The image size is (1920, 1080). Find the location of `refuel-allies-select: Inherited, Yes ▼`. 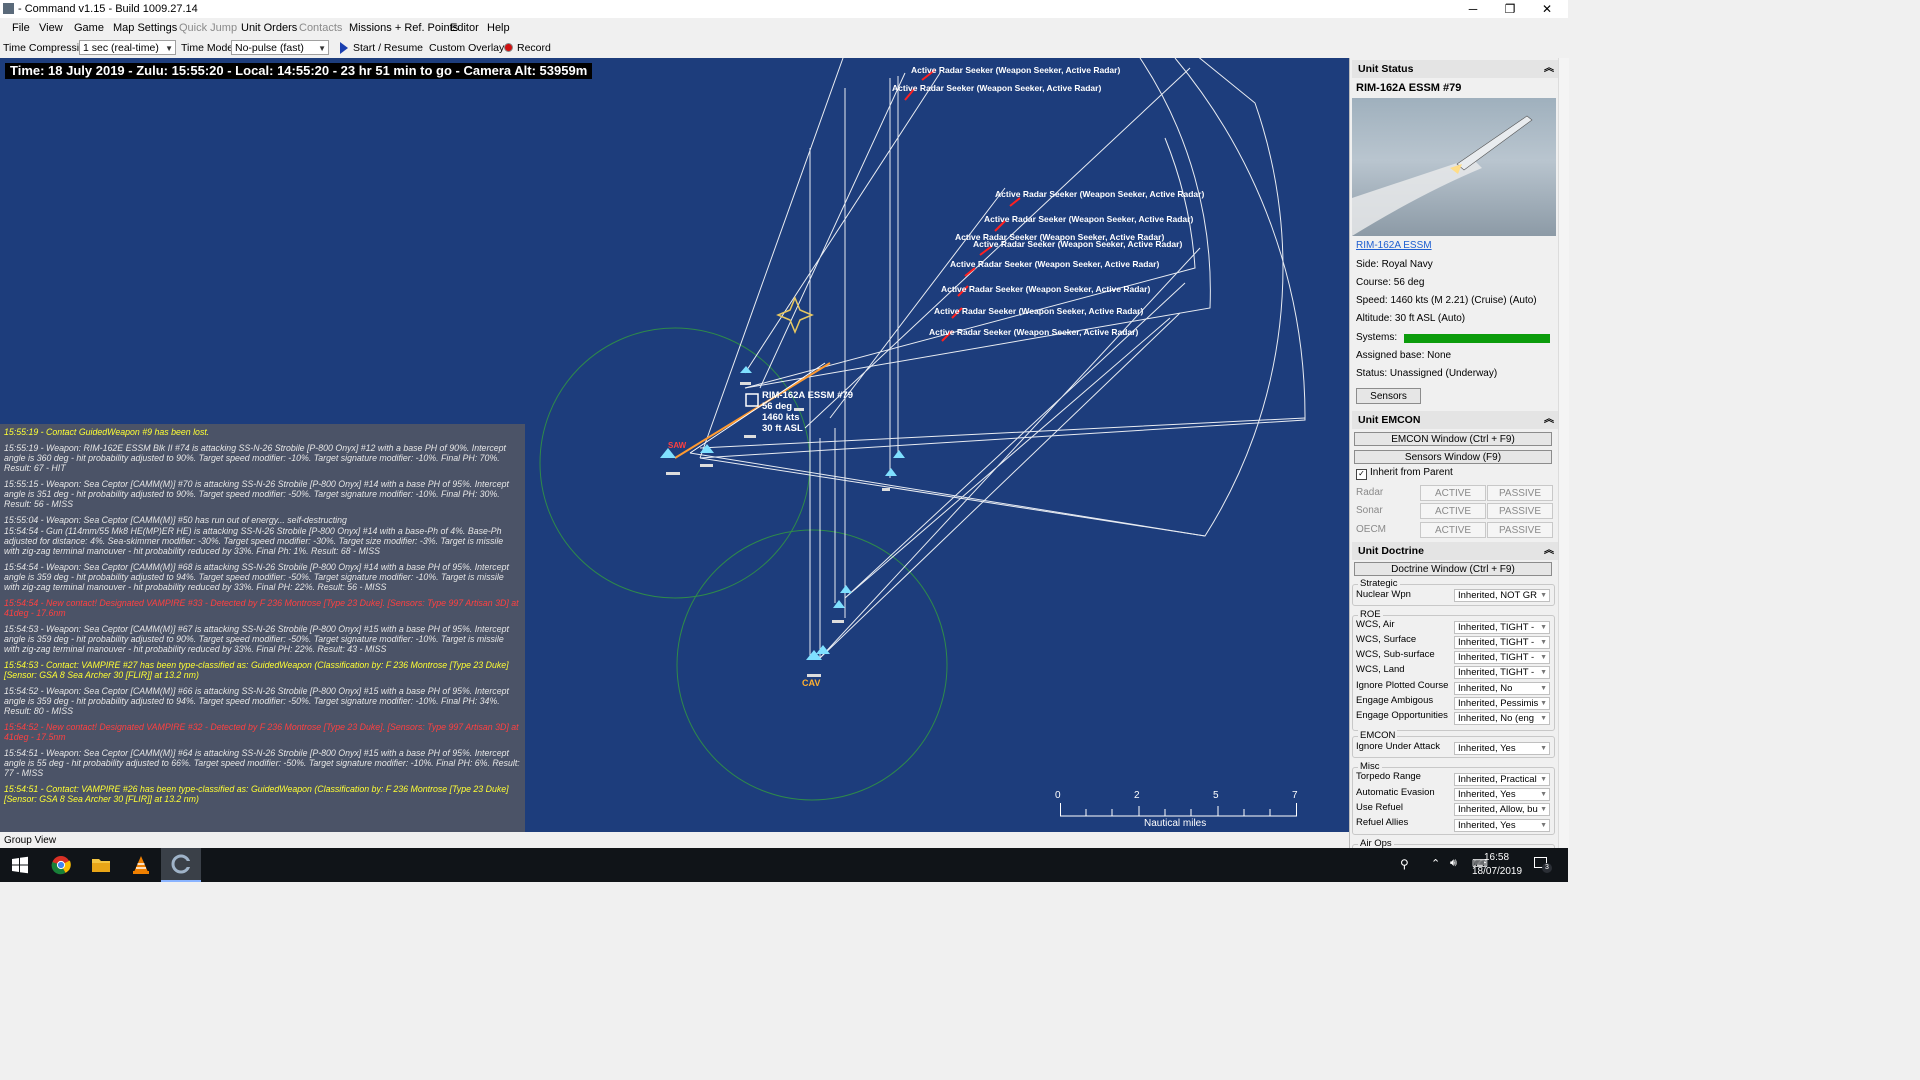

refuel-allies-select: Inherited, Yes ▼ is located at coordinates (1502, 825).